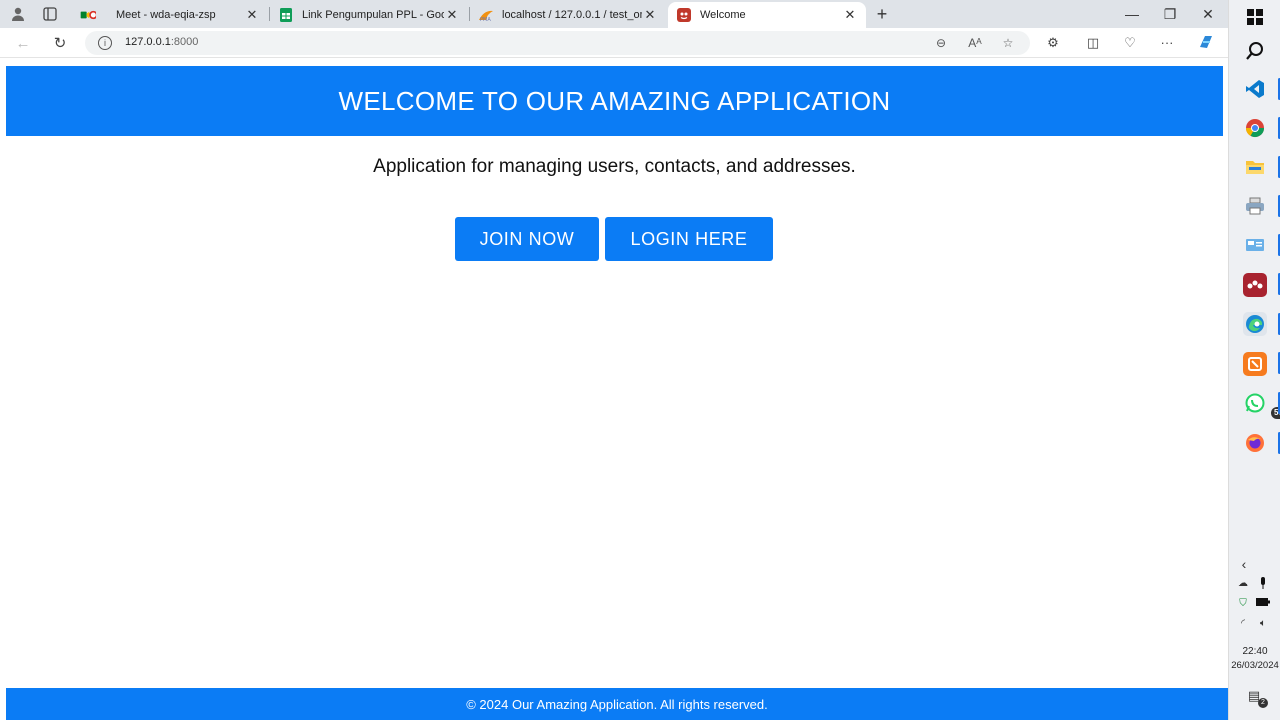 The image size is (1280, 720). What do you see at coordinates (1263, 703) in the screenshot?
I see `notification-count-badge: 2` at bounding box center [1263, 703].